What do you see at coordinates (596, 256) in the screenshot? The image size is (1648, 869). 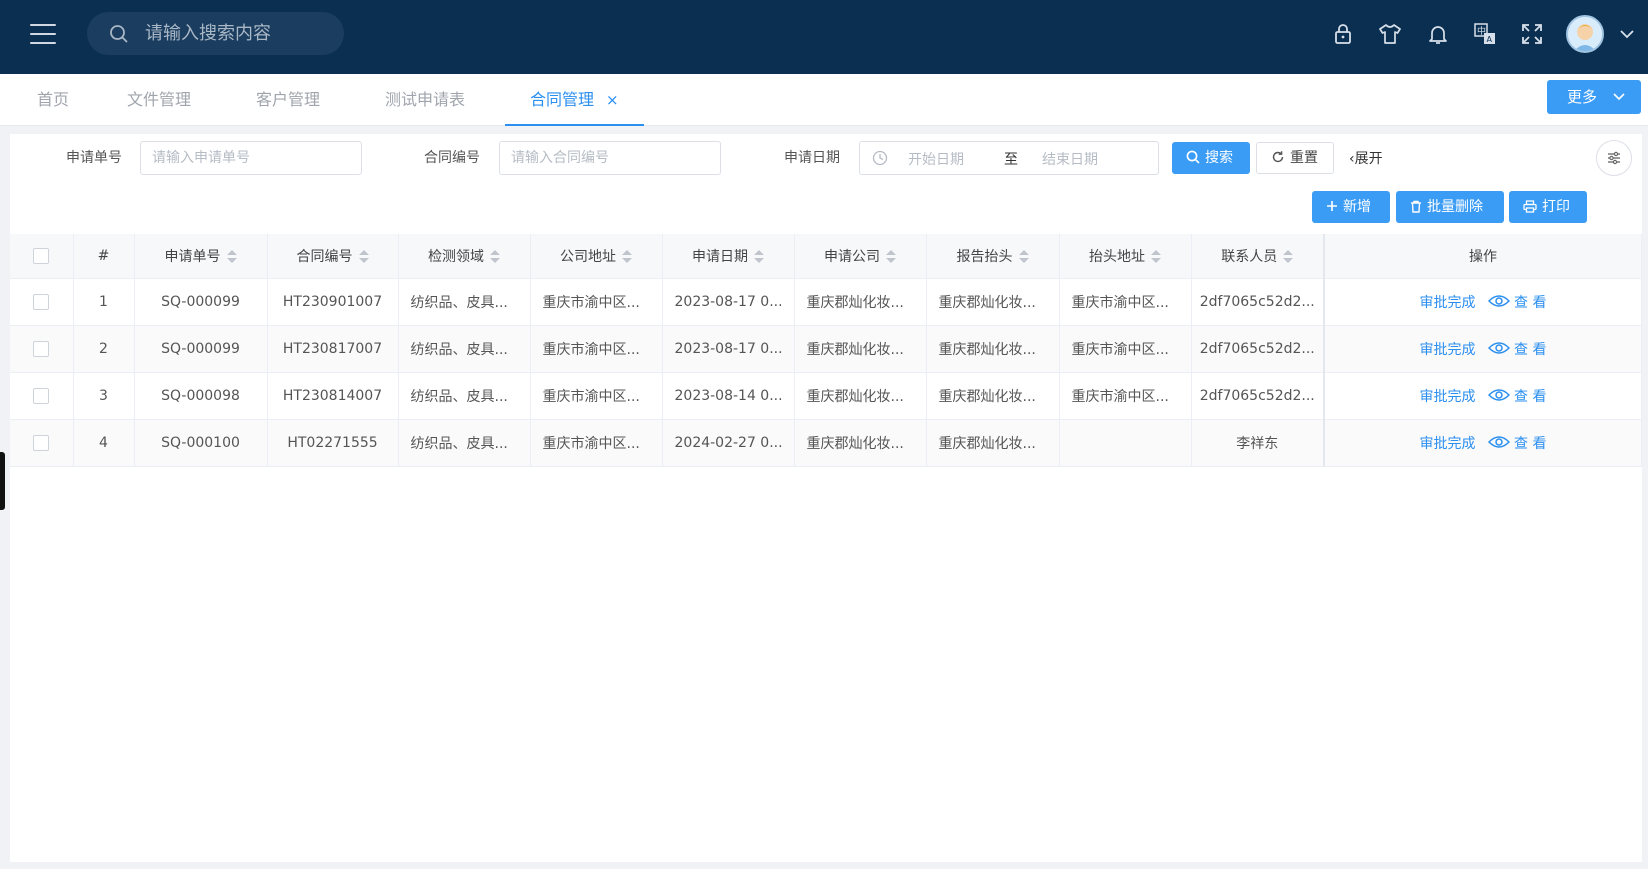 I see `column-header-address: 公司地址` at bounding box center [596, 256].